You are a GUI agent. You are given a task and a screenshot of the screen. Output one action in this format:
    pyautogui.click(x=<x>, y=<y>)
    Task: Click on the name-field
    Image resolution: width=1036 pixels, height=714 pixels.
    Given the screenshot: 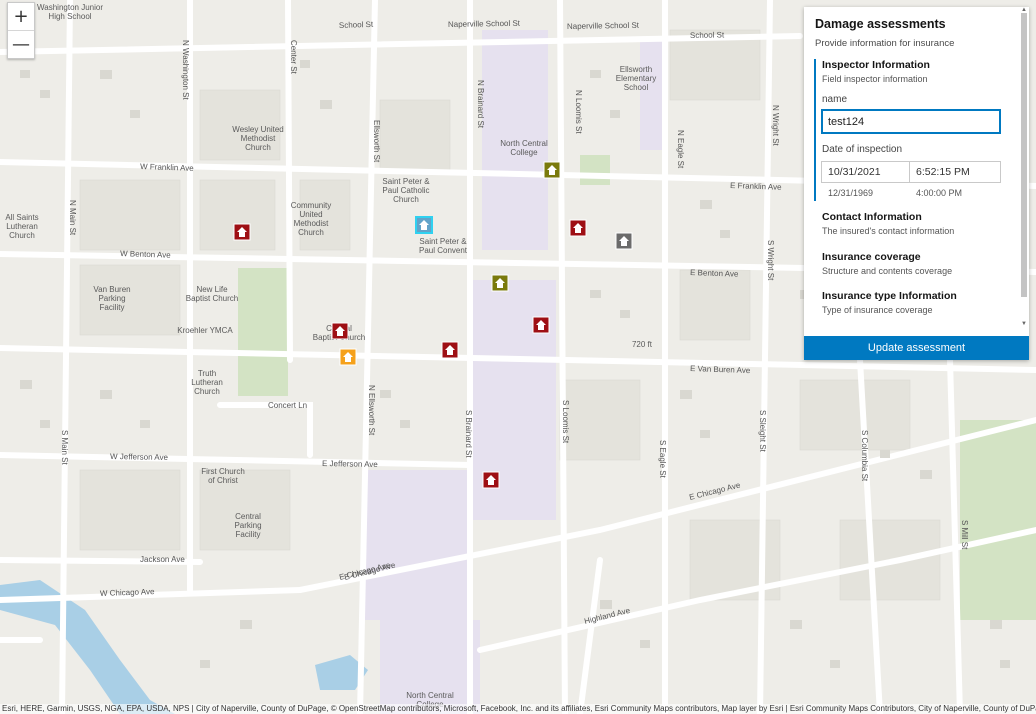 What is the action you would take?
    pyautogui.click(x=911, y=121)
    